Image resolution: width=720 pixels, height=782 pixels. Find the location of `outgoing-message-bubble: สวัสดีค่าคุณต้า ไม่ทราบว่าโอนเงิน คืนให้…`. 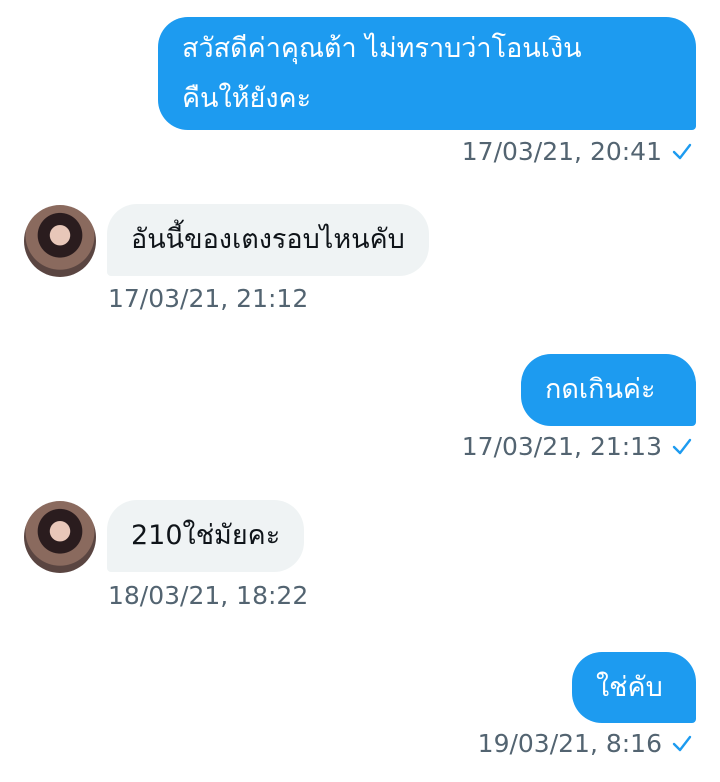

outgoing-message-bubble: สวัสดีค่าคุณต้า ไม่ทราบว่าโอนเงิน คืนให้… is located at coordinates (427, 73).